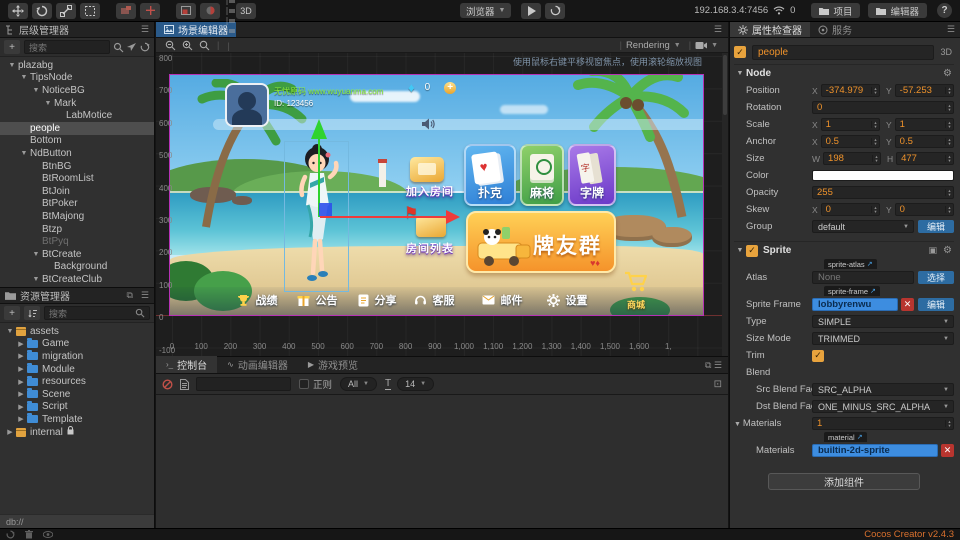 Image resolution: width=960 pixels, height=540 pixels. I want to click on position-x-field: -374.979 ▴ ▾, so click(850, 90).